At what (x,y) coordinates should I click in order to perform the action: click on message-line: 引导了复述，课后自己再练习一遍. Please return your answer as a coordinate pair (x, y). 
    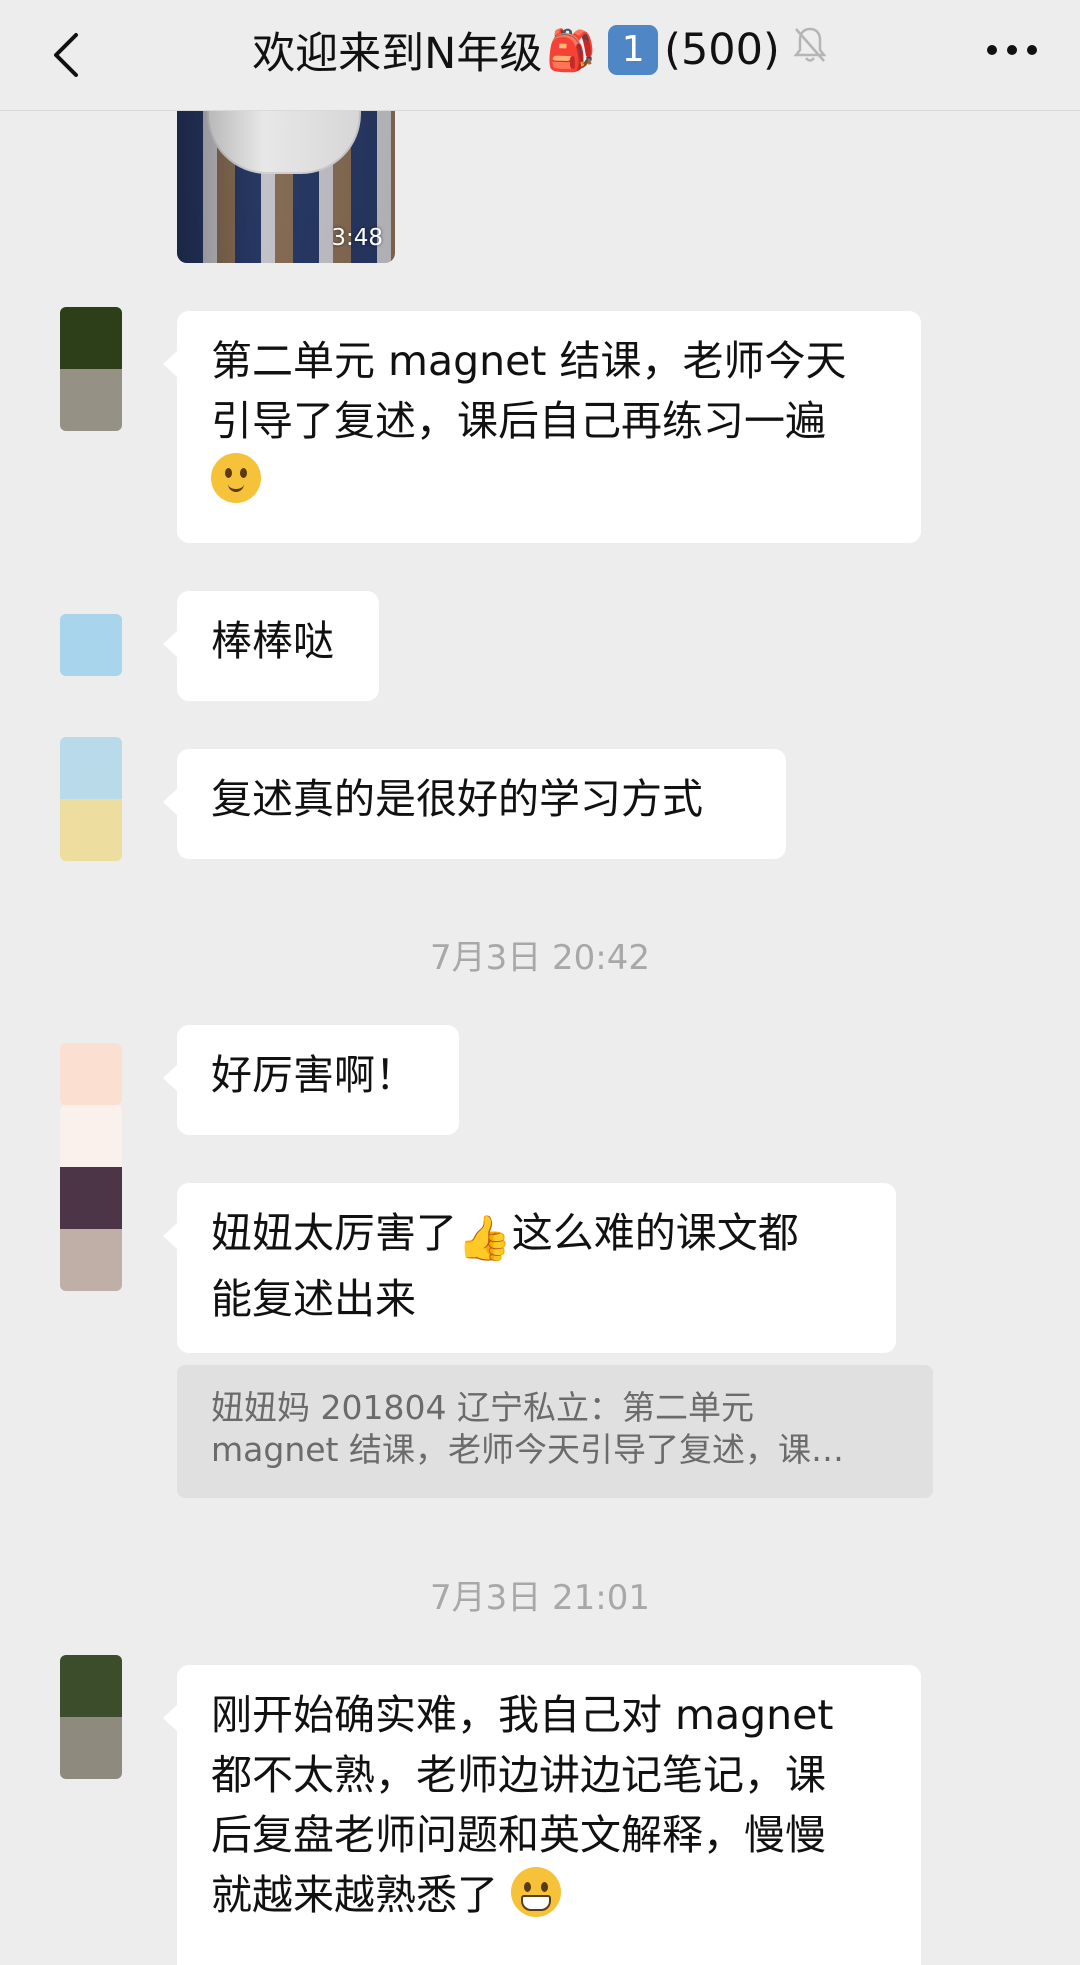
    Looking at the image, I should click on (518, 421).